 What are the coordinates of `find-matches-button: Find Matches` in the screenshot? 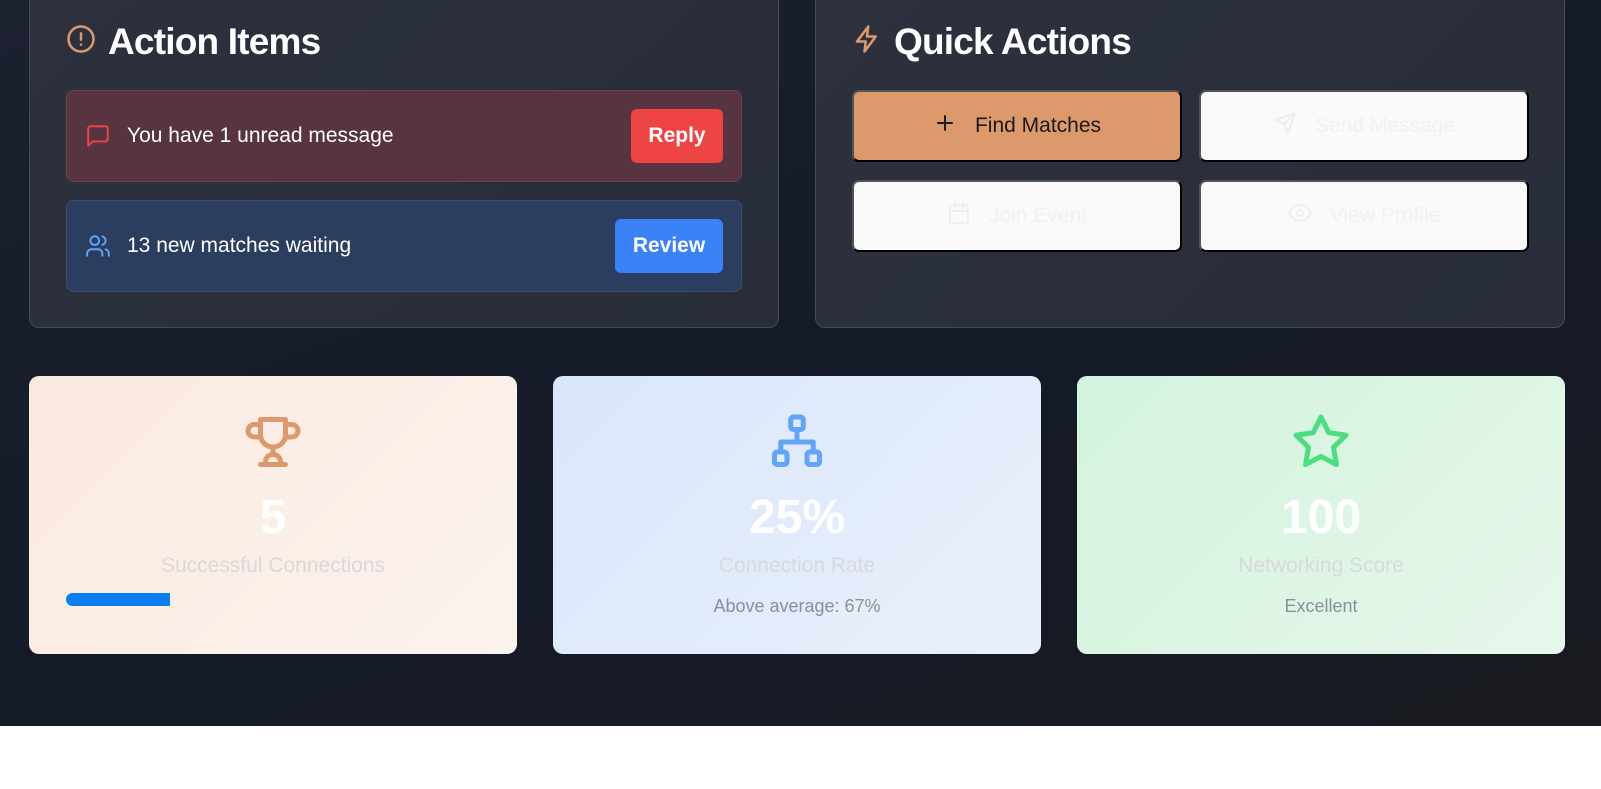 It's located at (1017, 126).